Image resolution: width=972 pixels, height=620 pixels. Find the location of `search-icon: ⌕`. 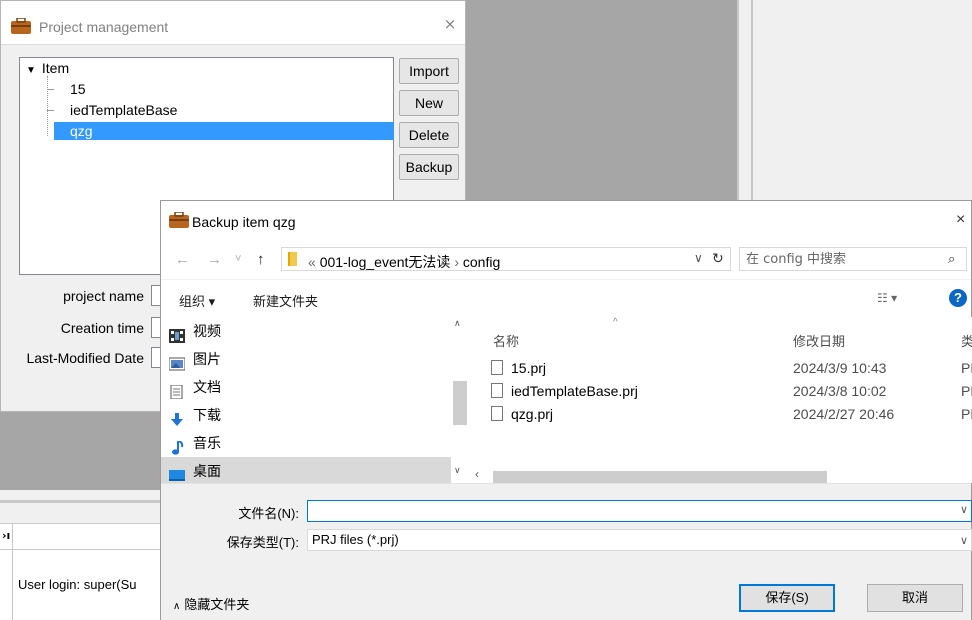

search-icon: ⌕ is located at coordinates (951, 259).